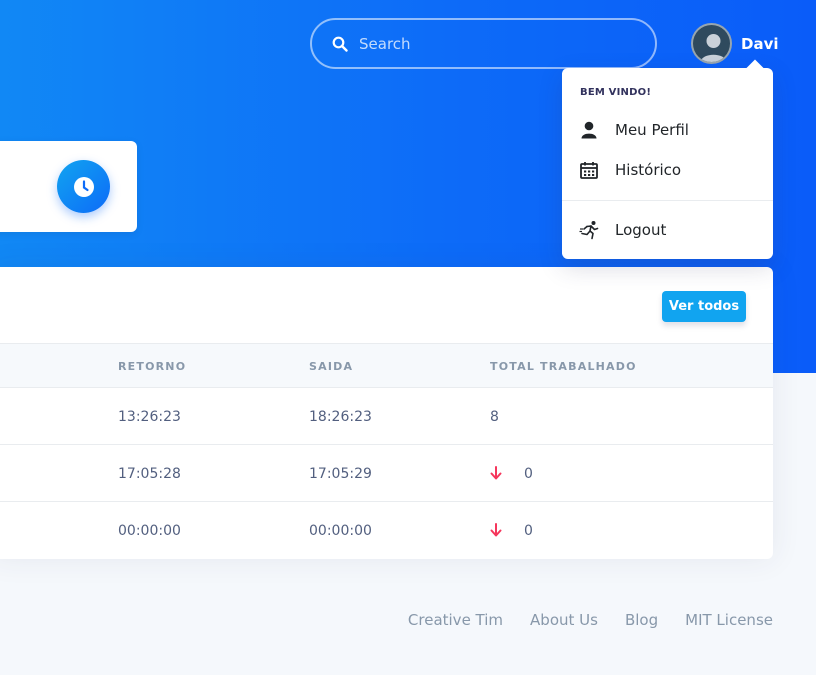 The height and width of the screenshot is (675, 816). What do you see at coordinates (149, 474) in the screenshot?
I see `cell-retorno: 17:05:28` at bounding box center [149, 474].